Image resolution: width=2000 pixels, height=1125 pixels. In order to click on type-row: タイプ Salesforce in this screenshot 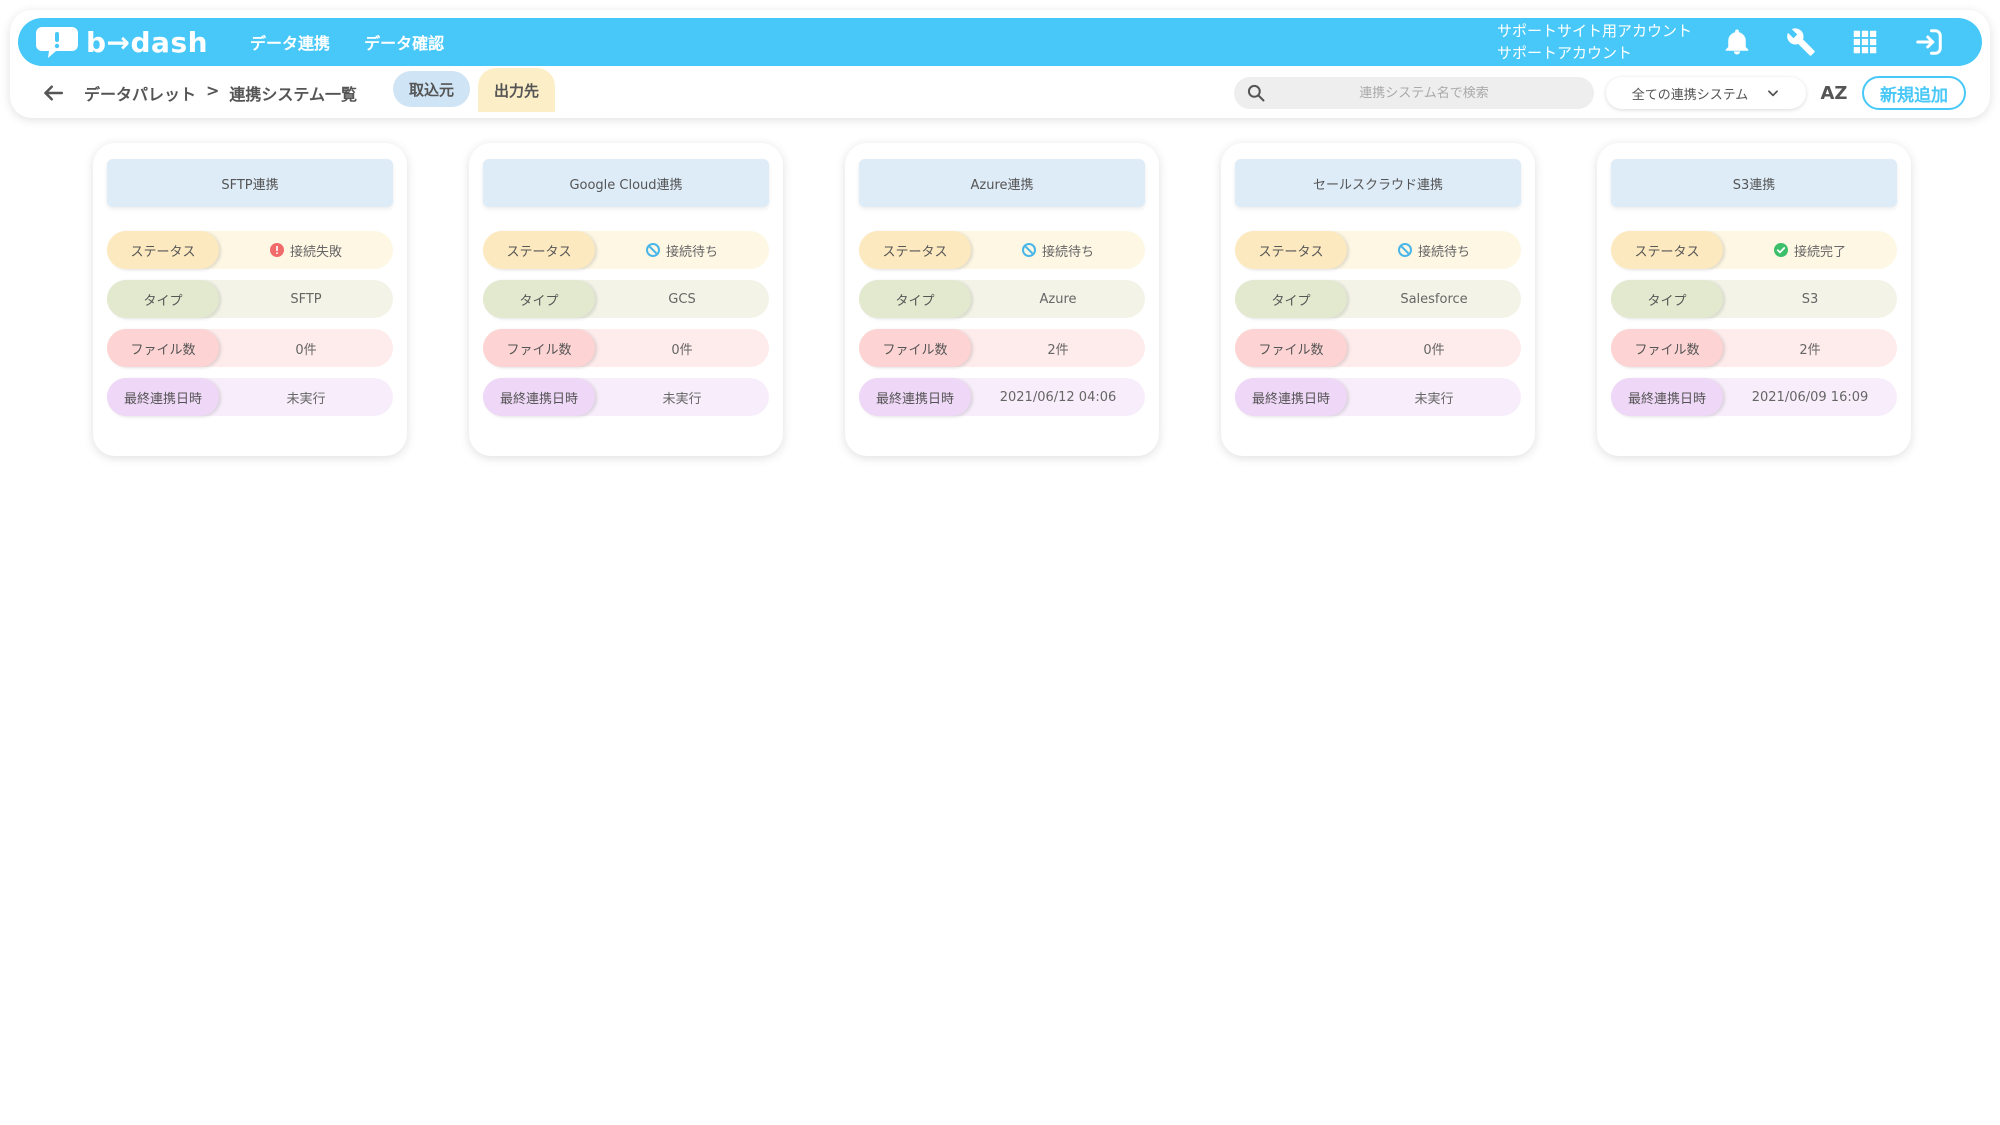, I will do `click(1378, 299)`.